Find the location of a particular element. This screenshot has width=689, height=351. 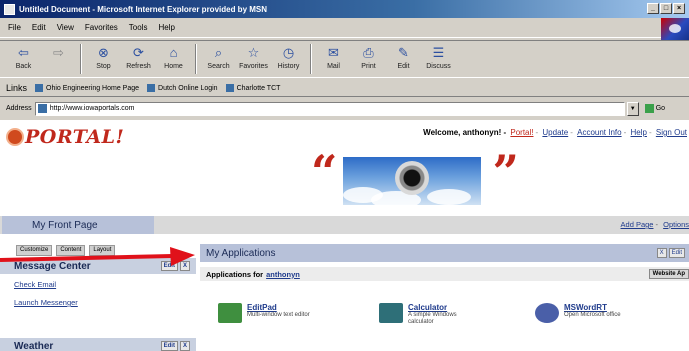

app-name: Calculator is located at coordinates (428, 307).